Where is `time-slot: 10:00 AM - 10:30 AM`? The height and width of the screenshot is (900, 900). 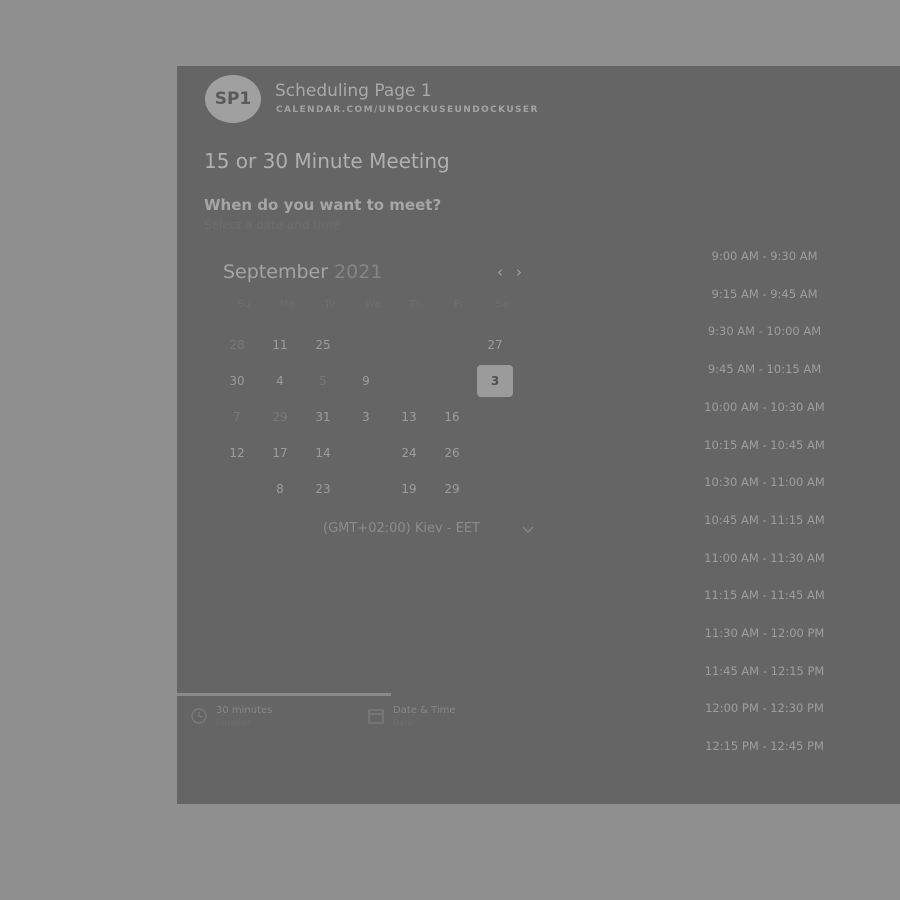
time-slot: 10:00 AM - 10:30 AM is located at coordinates (764, 407).